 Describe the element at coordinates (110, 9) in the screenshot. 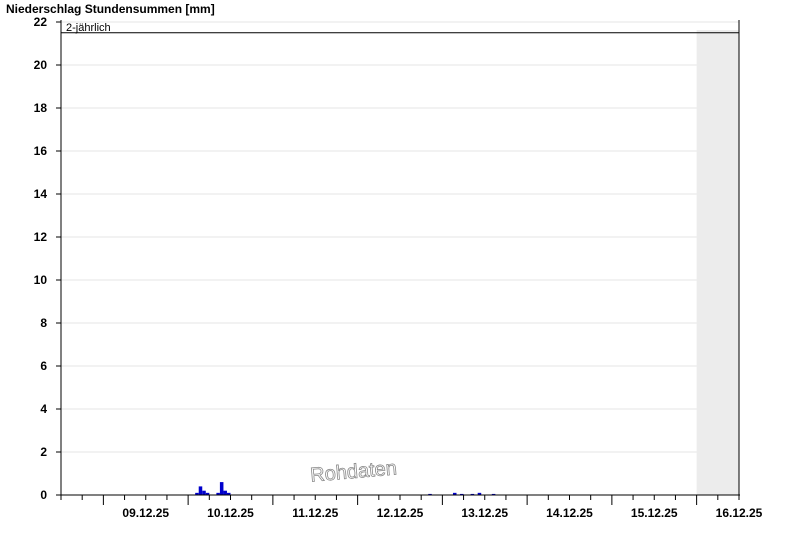

I see `chart-title: Niederschlag Stundensummen [mm]` at that location.